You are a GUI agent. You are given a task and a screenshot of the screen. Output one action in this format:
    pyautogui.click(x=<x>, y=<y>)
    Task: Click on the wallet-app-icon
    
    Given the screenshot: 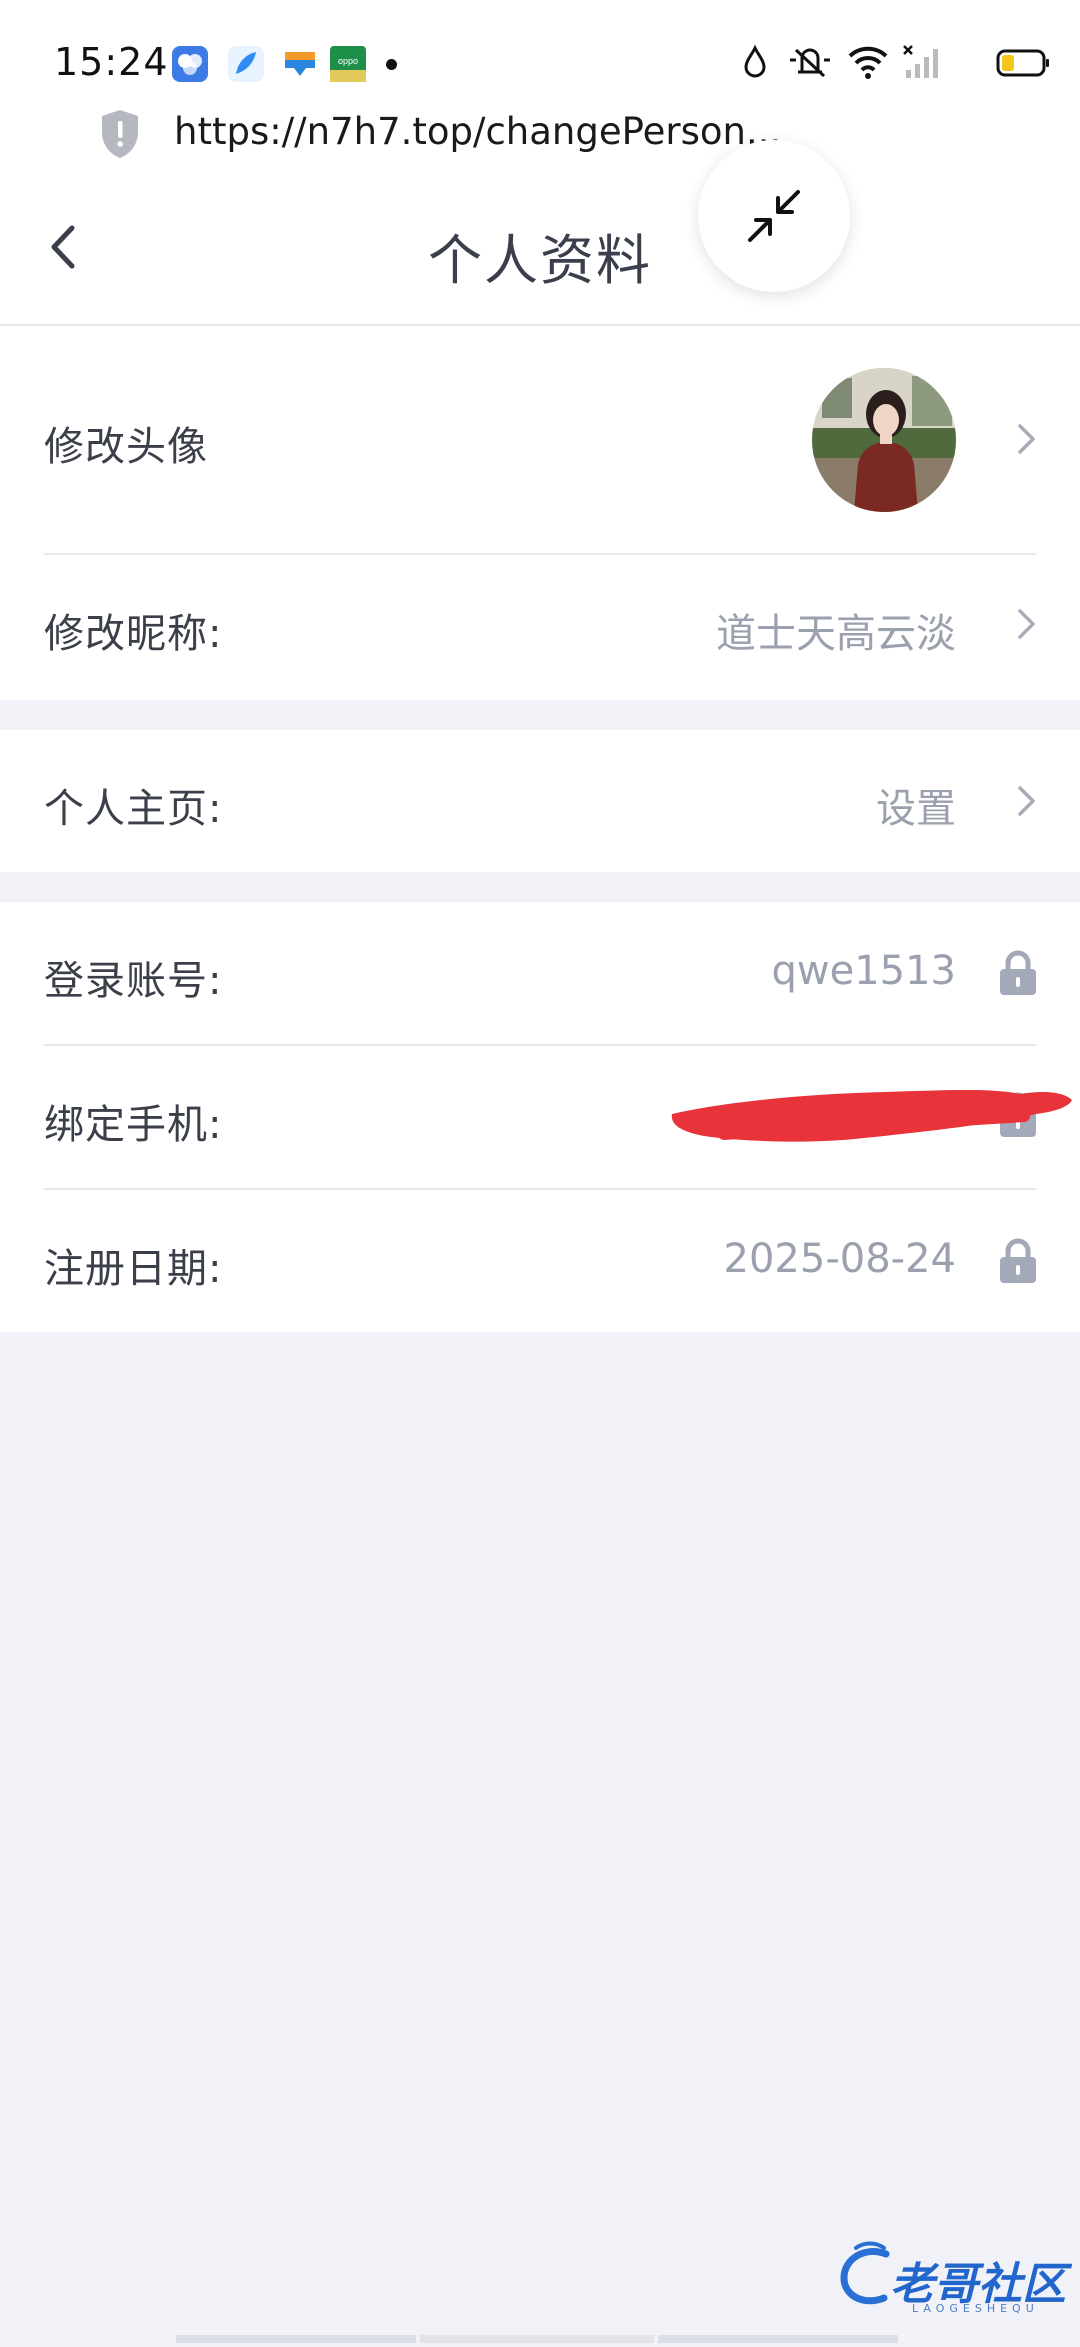 What is the action you would take?
    pyautogui.click(x=300, y=64)
    